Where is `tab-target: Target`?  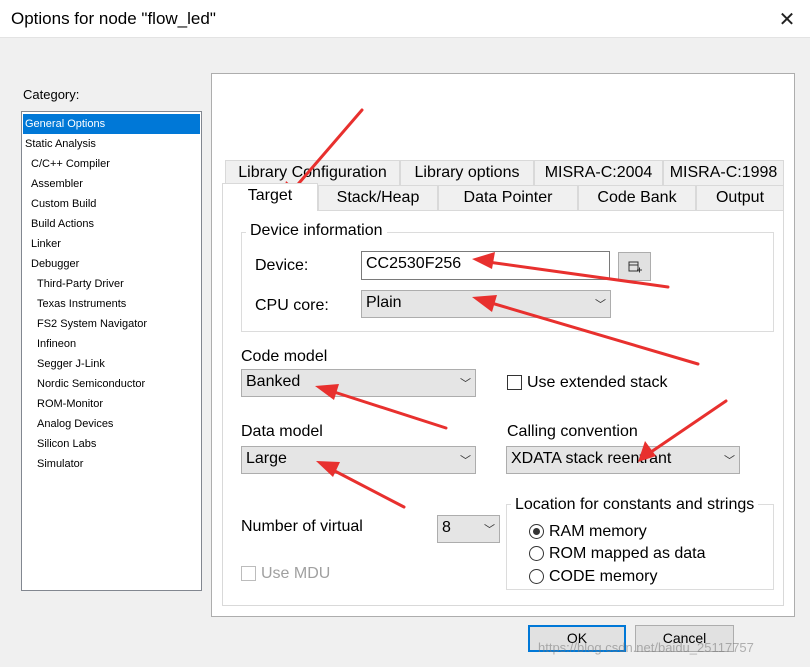
tab-target: Target is located at coordinates (270, 197).